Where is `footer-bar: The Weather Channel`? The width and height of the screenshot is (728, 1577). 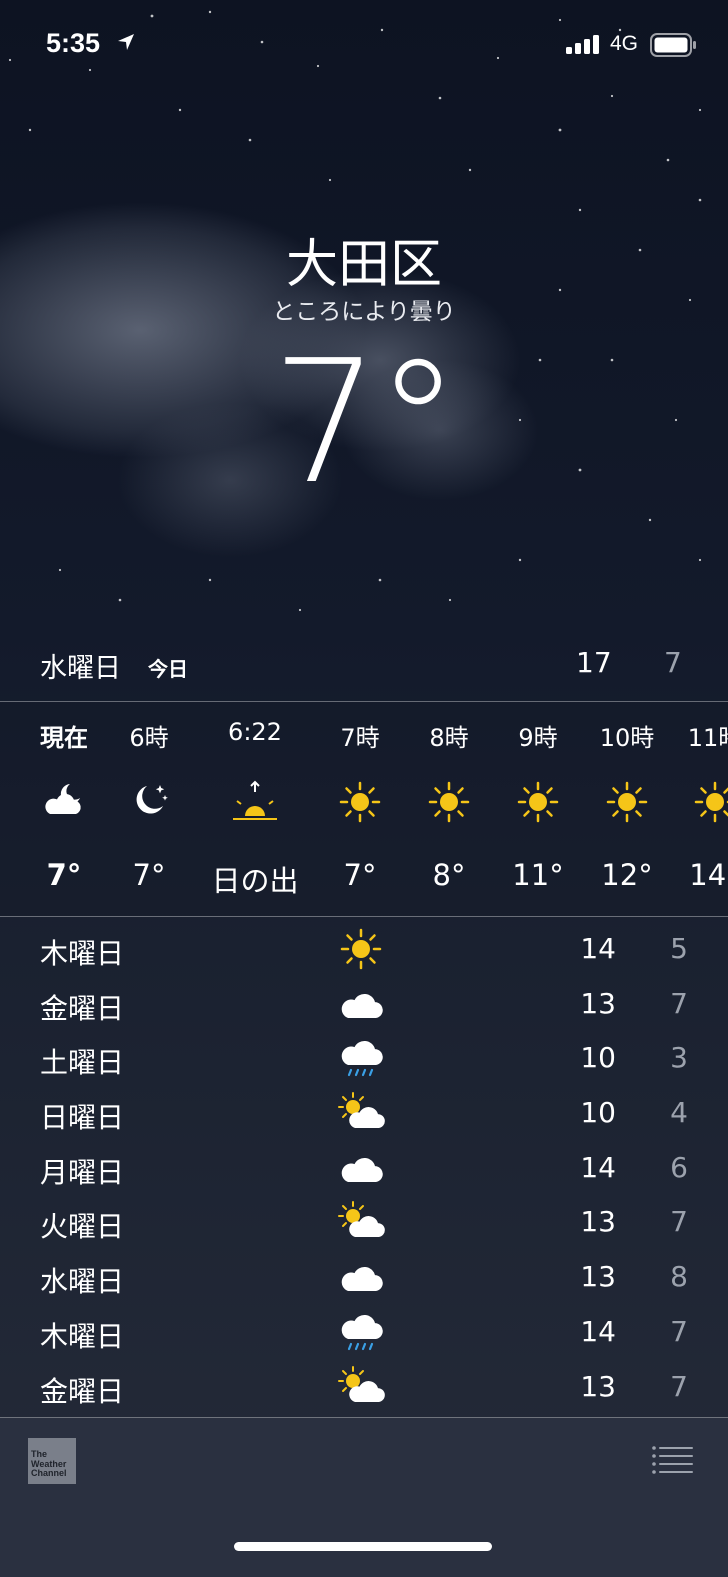
footer-bar: The Weather Channel is located at coordinates (364, 1497).